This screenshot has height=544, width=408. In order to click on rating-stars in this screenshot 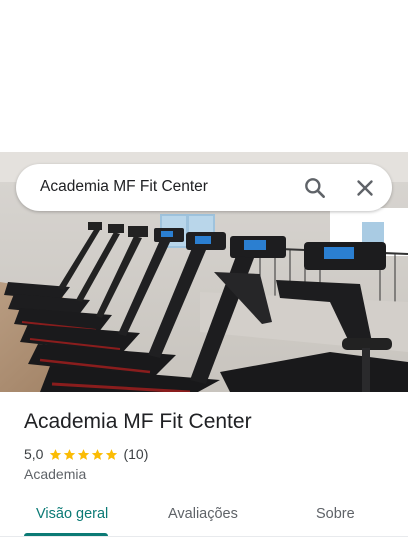, I will do `click(84, 454)`.